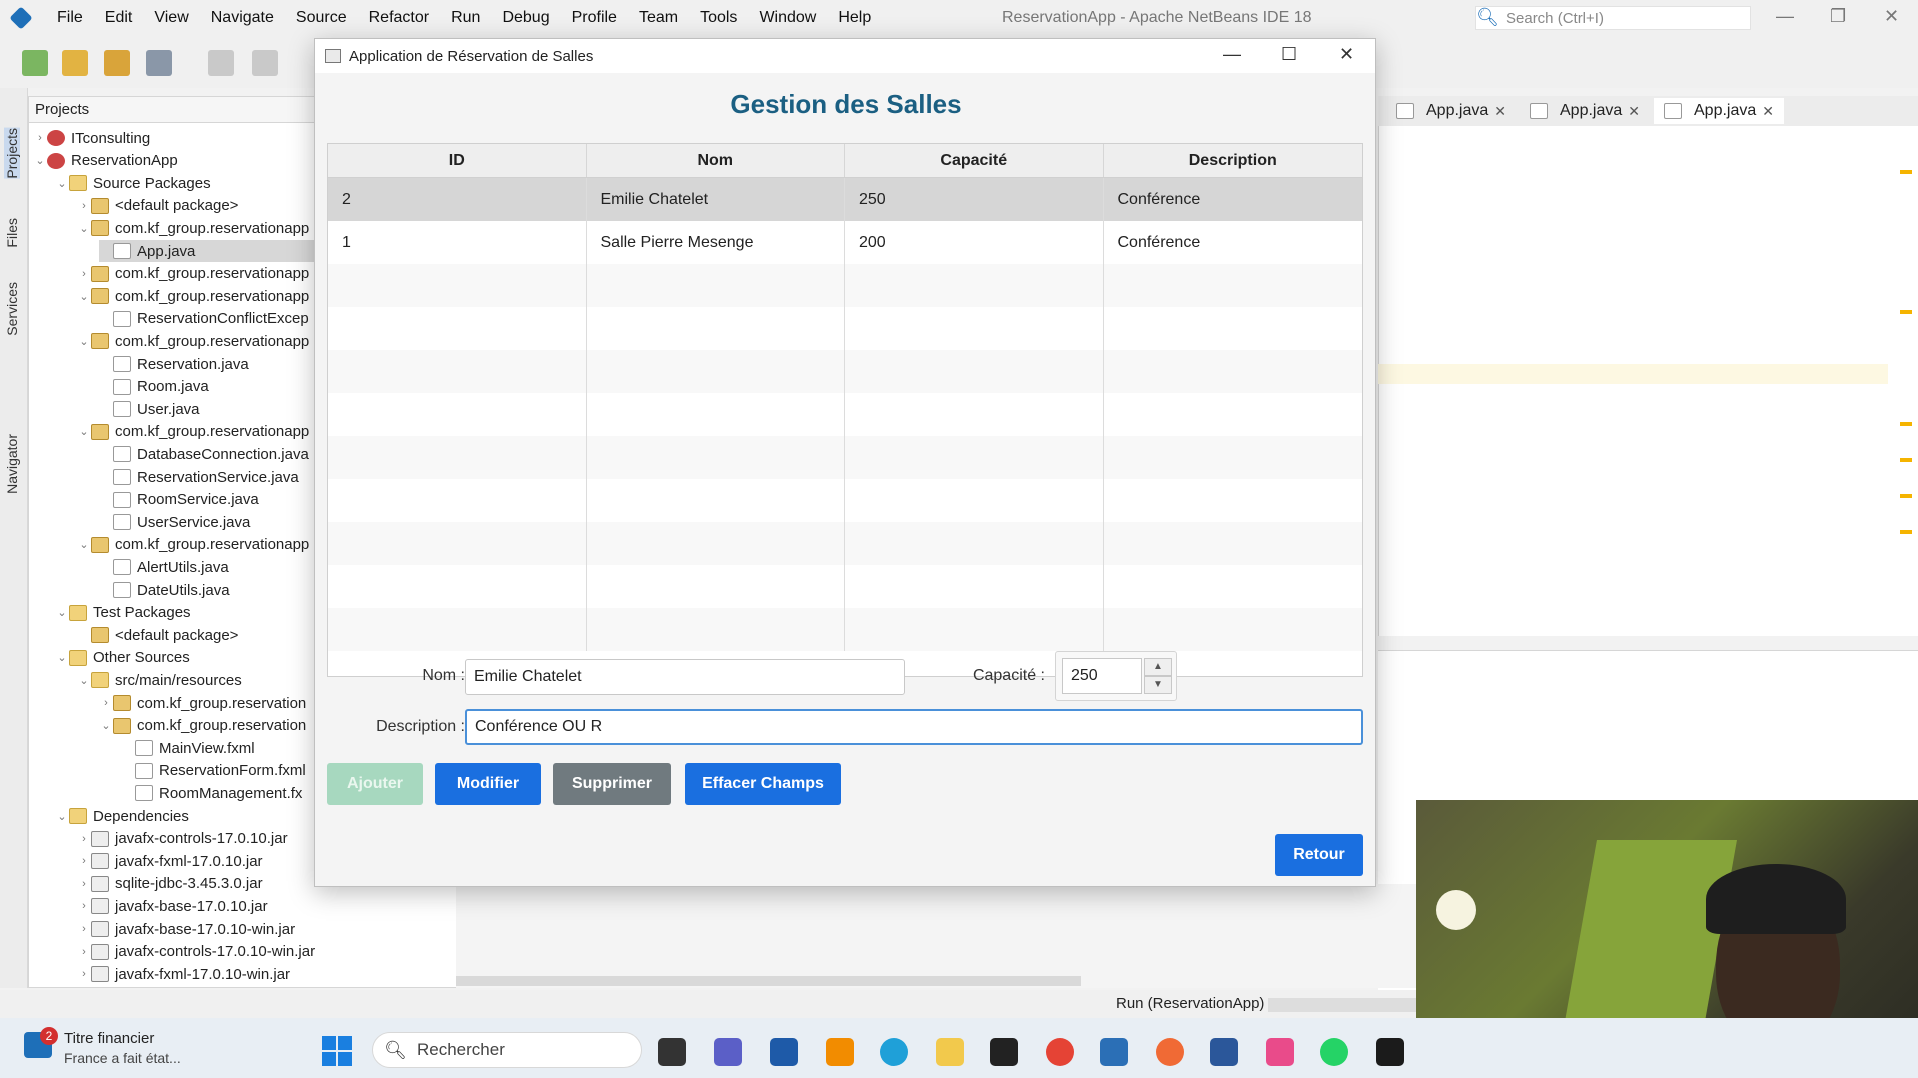 This screenshot has height=1078, width=1918. What do you see at coordinates (109, 1038) in the screenshot?
I see `news-widget-title: Titre financier` at bounding box center [109, 1038].